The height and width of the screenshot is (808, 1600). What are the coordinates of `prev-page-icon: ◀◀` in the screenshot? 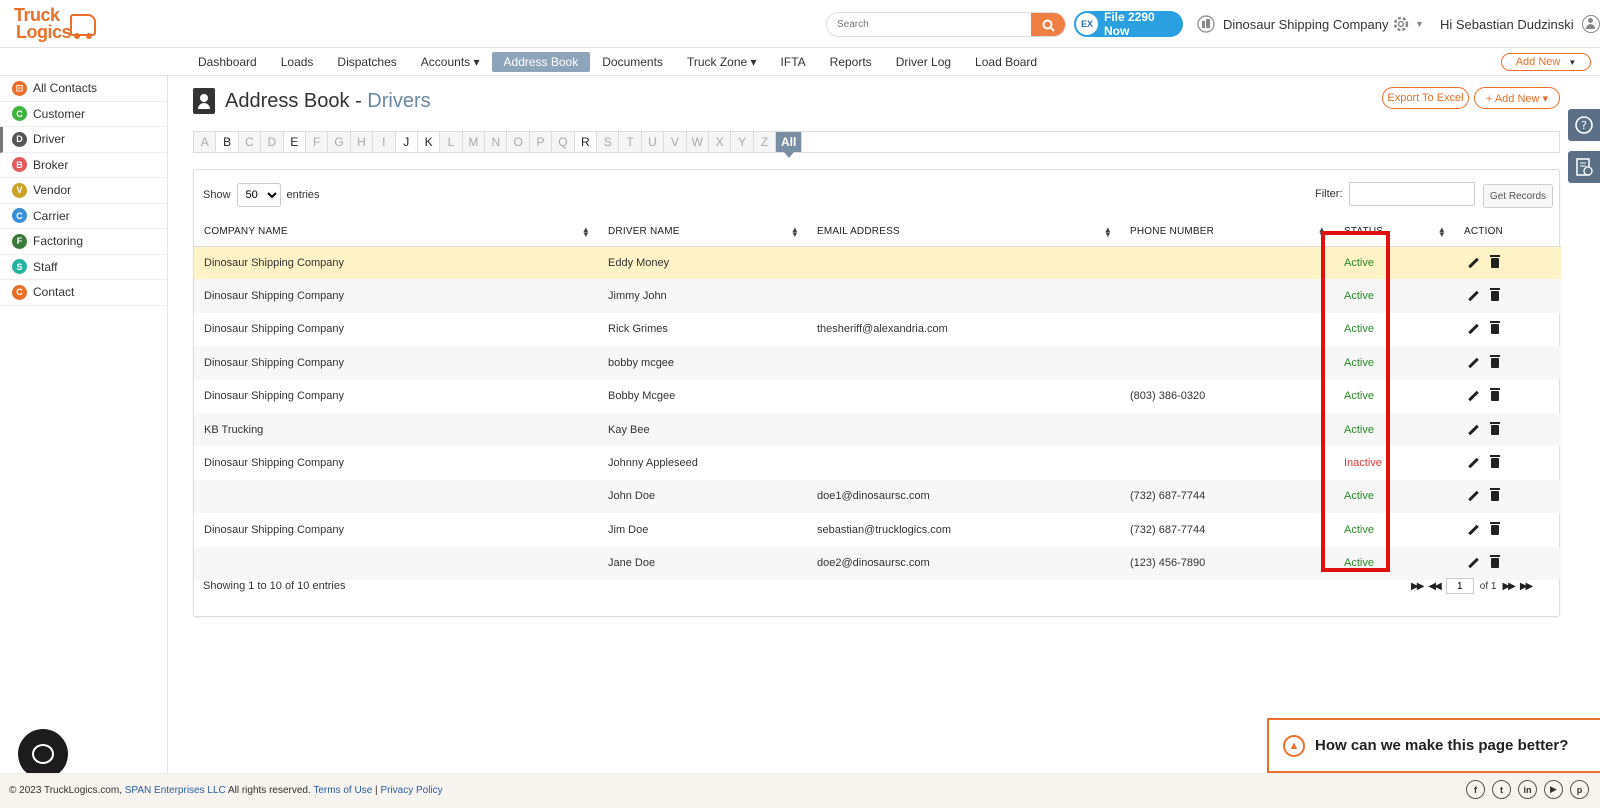 It's located at (1434, 586).